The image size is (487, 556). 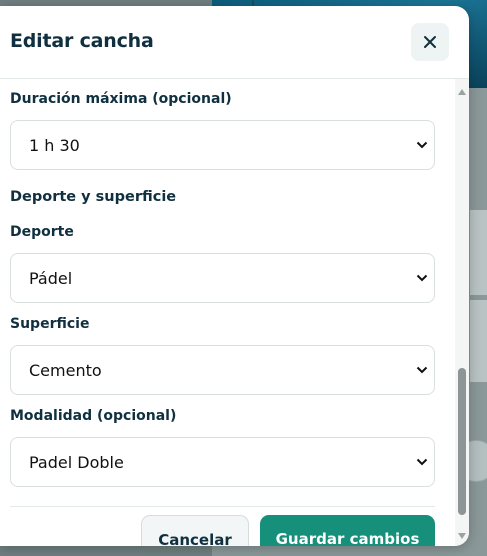 What do you see at coordinates (65, 370) in the screenshot?
I see `surface-value: Cemento` at bounding box center [65, 370].